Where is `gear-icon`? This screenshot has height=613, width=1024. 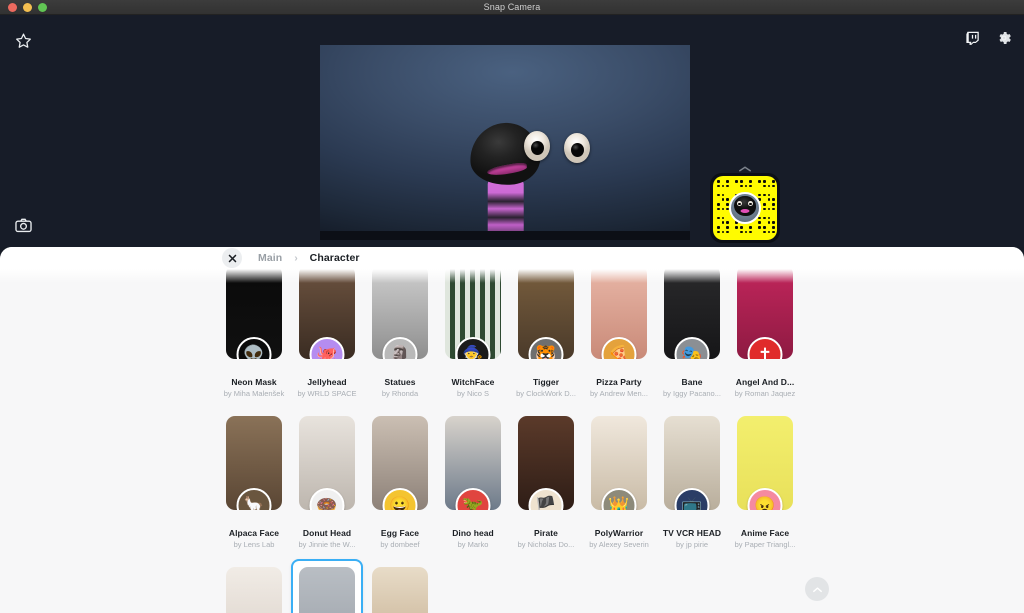 gear-icon is located at coordinates (1004, 38).